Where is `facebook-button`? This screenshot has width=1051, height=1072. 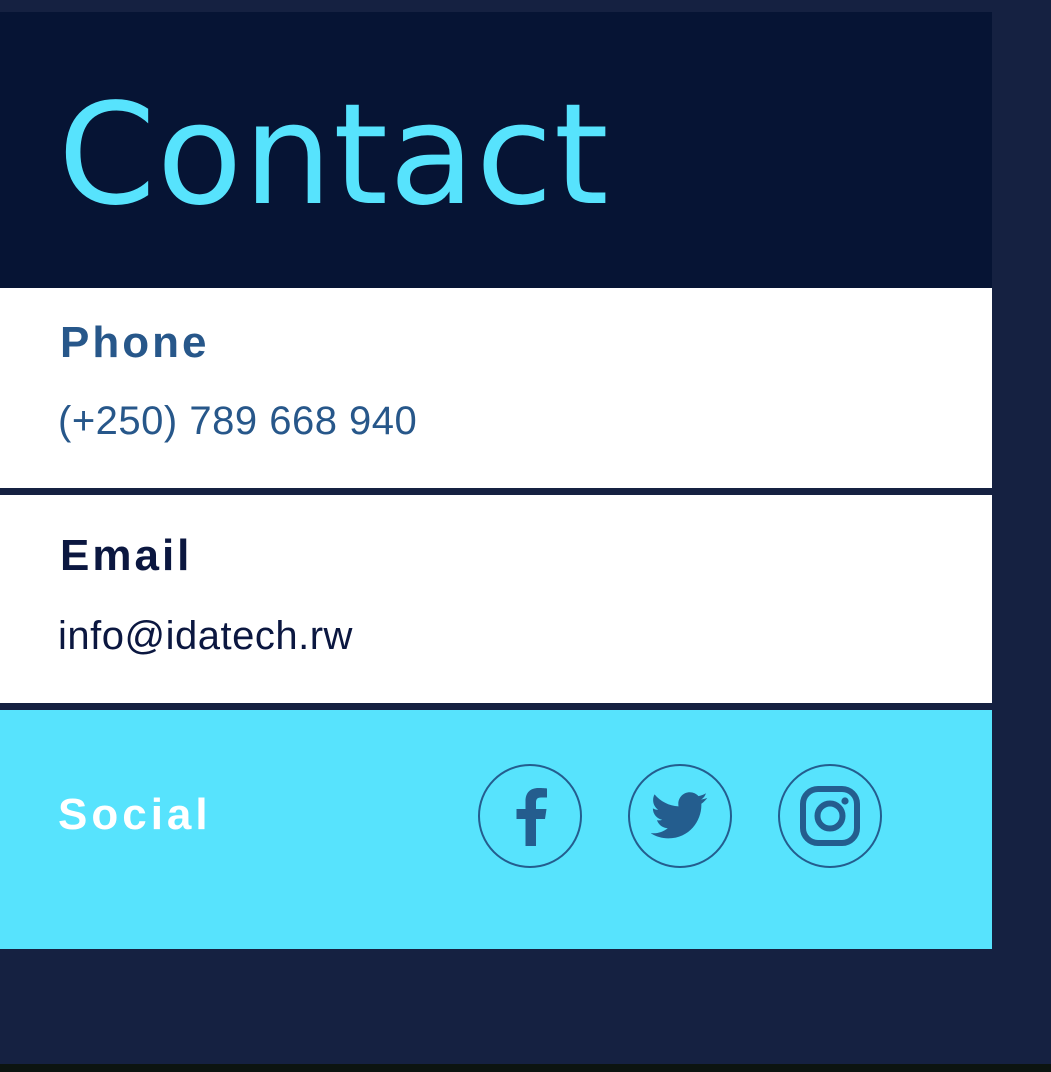
facebook-button is located at coordinates (530, 816).